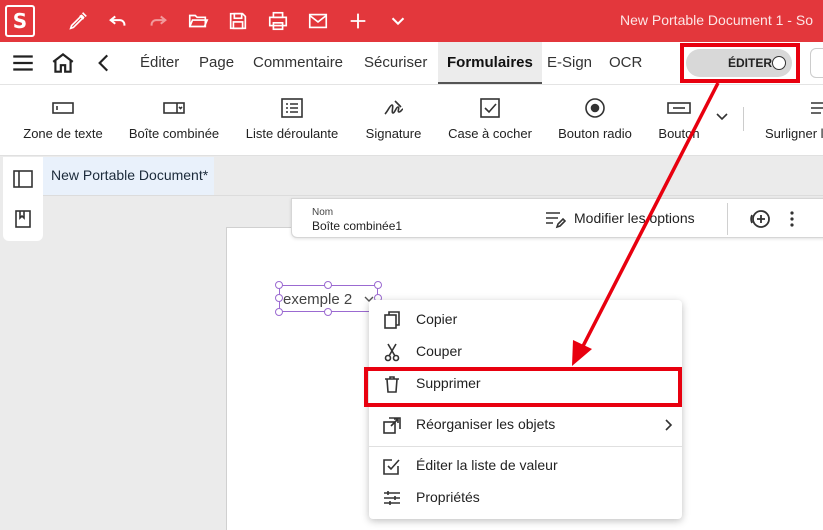 The height and width of the screenshot is (530, 823). What do you see at coordinates (392, 384) in the screenshot?
I see `trash-icon` at bounding box center [392, 384].